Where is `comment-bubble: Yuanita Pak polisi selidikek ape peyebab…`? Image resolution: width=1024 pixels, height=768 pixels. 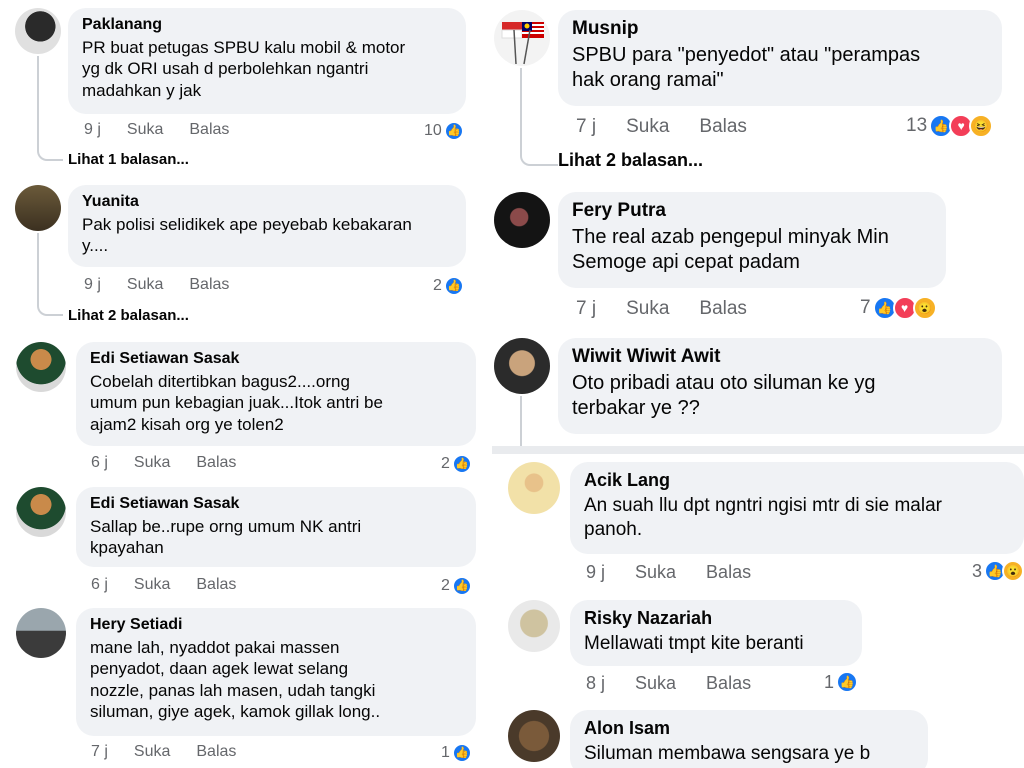 comment-bubble: Yuanita Pak polisi selidikek ape peyebab… is located at coordinates (267, 226).